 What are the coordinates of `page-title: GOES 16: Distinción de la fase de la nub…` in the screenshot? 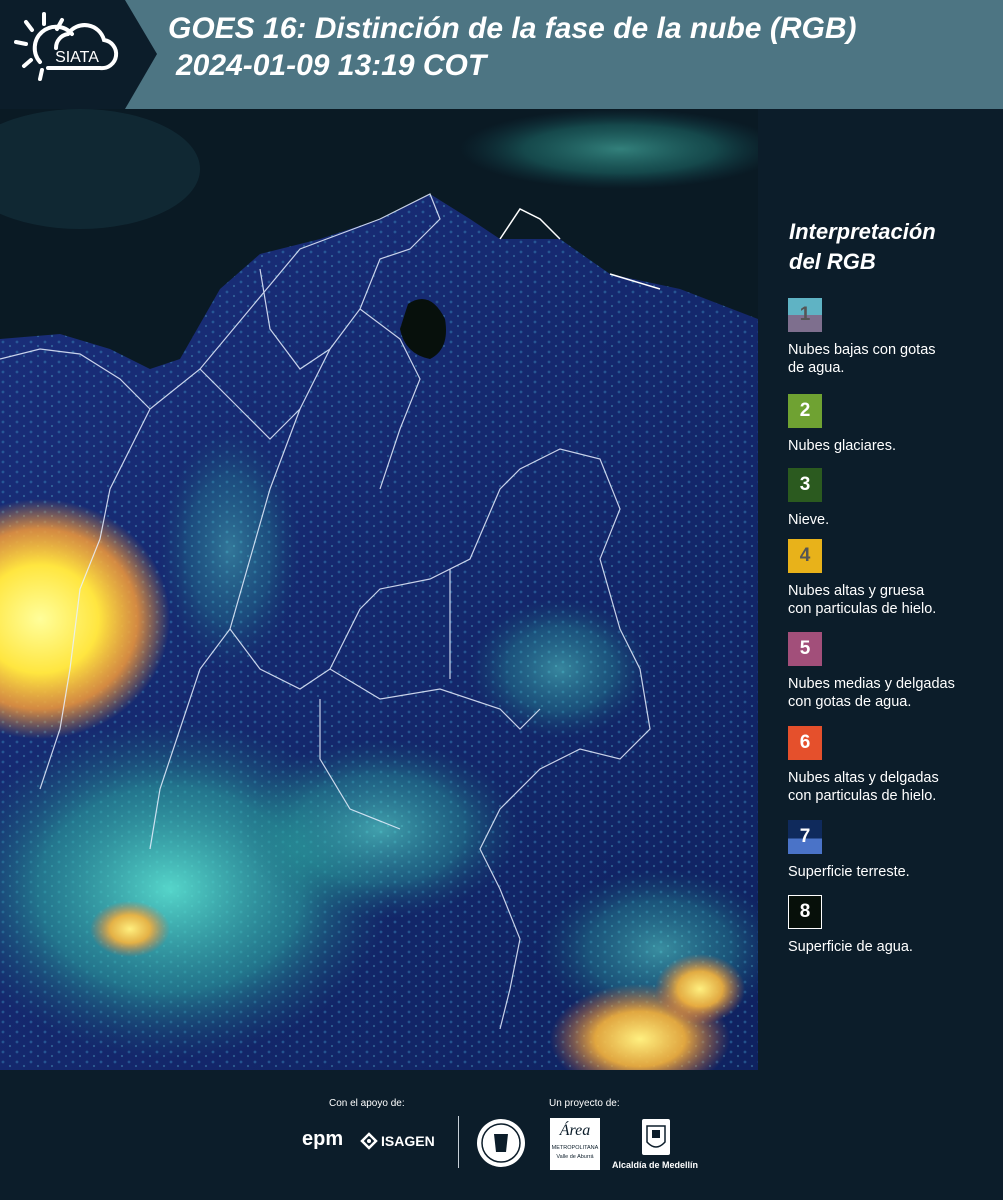 It's located at (512, 47).